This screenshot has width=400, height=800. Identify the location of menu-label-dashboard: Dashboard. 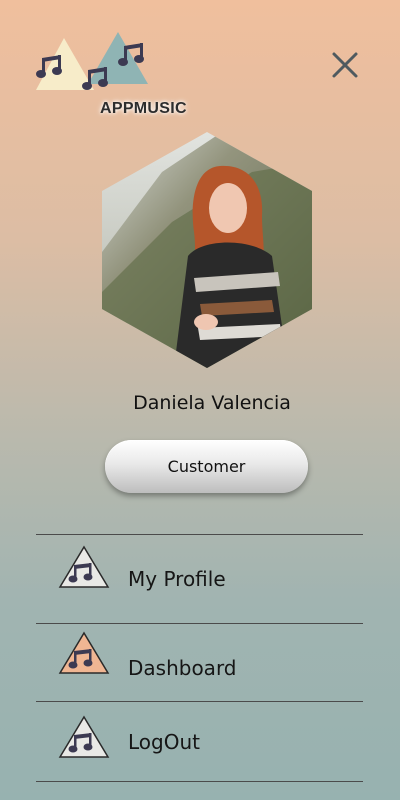
(182, 668).